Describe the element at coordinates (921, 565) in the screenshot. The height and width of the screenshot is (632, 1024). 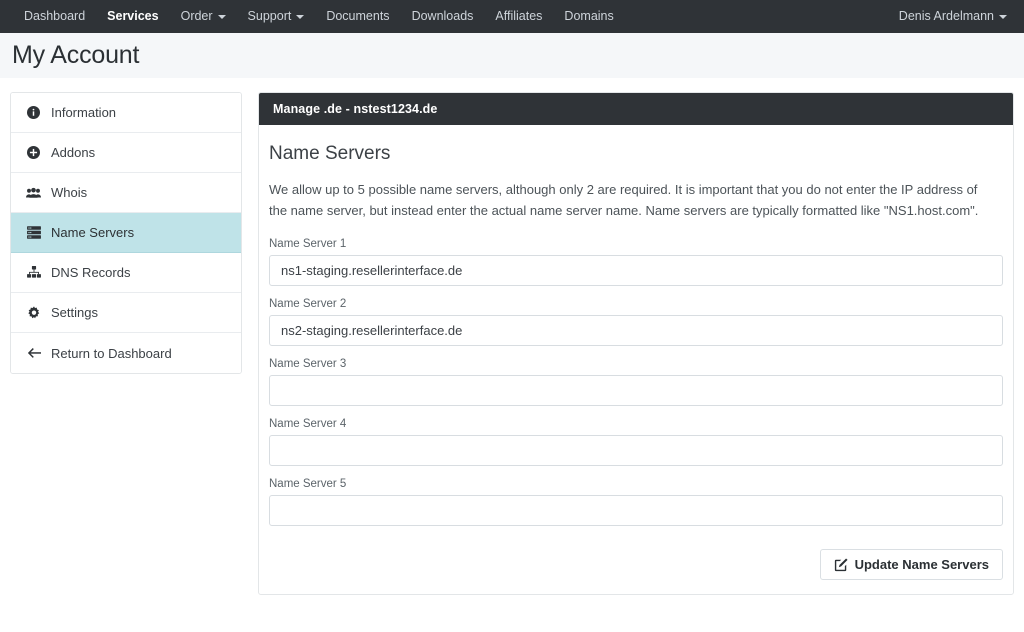
I see `update-name-servers-label: Update Name Servers` at that location.